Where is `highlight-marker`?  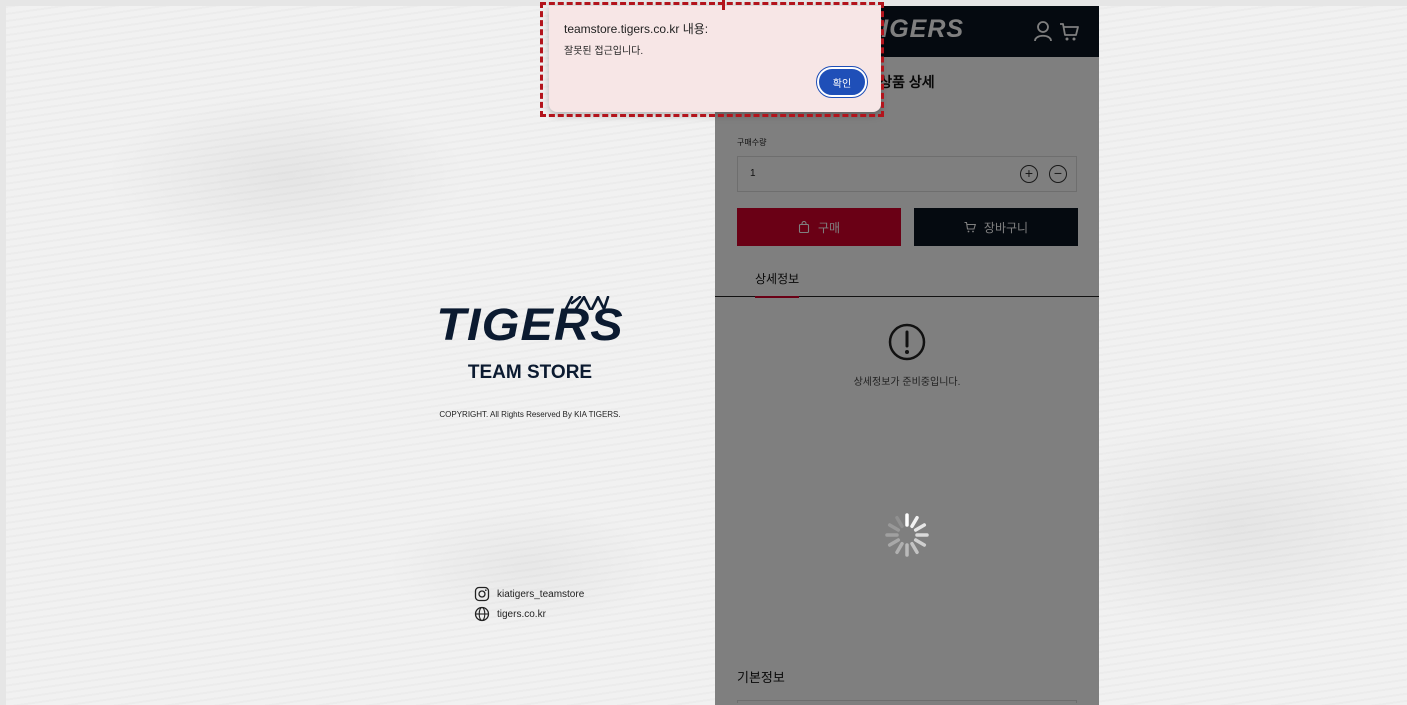
highlight-marker is located at coordinates (723, 5).